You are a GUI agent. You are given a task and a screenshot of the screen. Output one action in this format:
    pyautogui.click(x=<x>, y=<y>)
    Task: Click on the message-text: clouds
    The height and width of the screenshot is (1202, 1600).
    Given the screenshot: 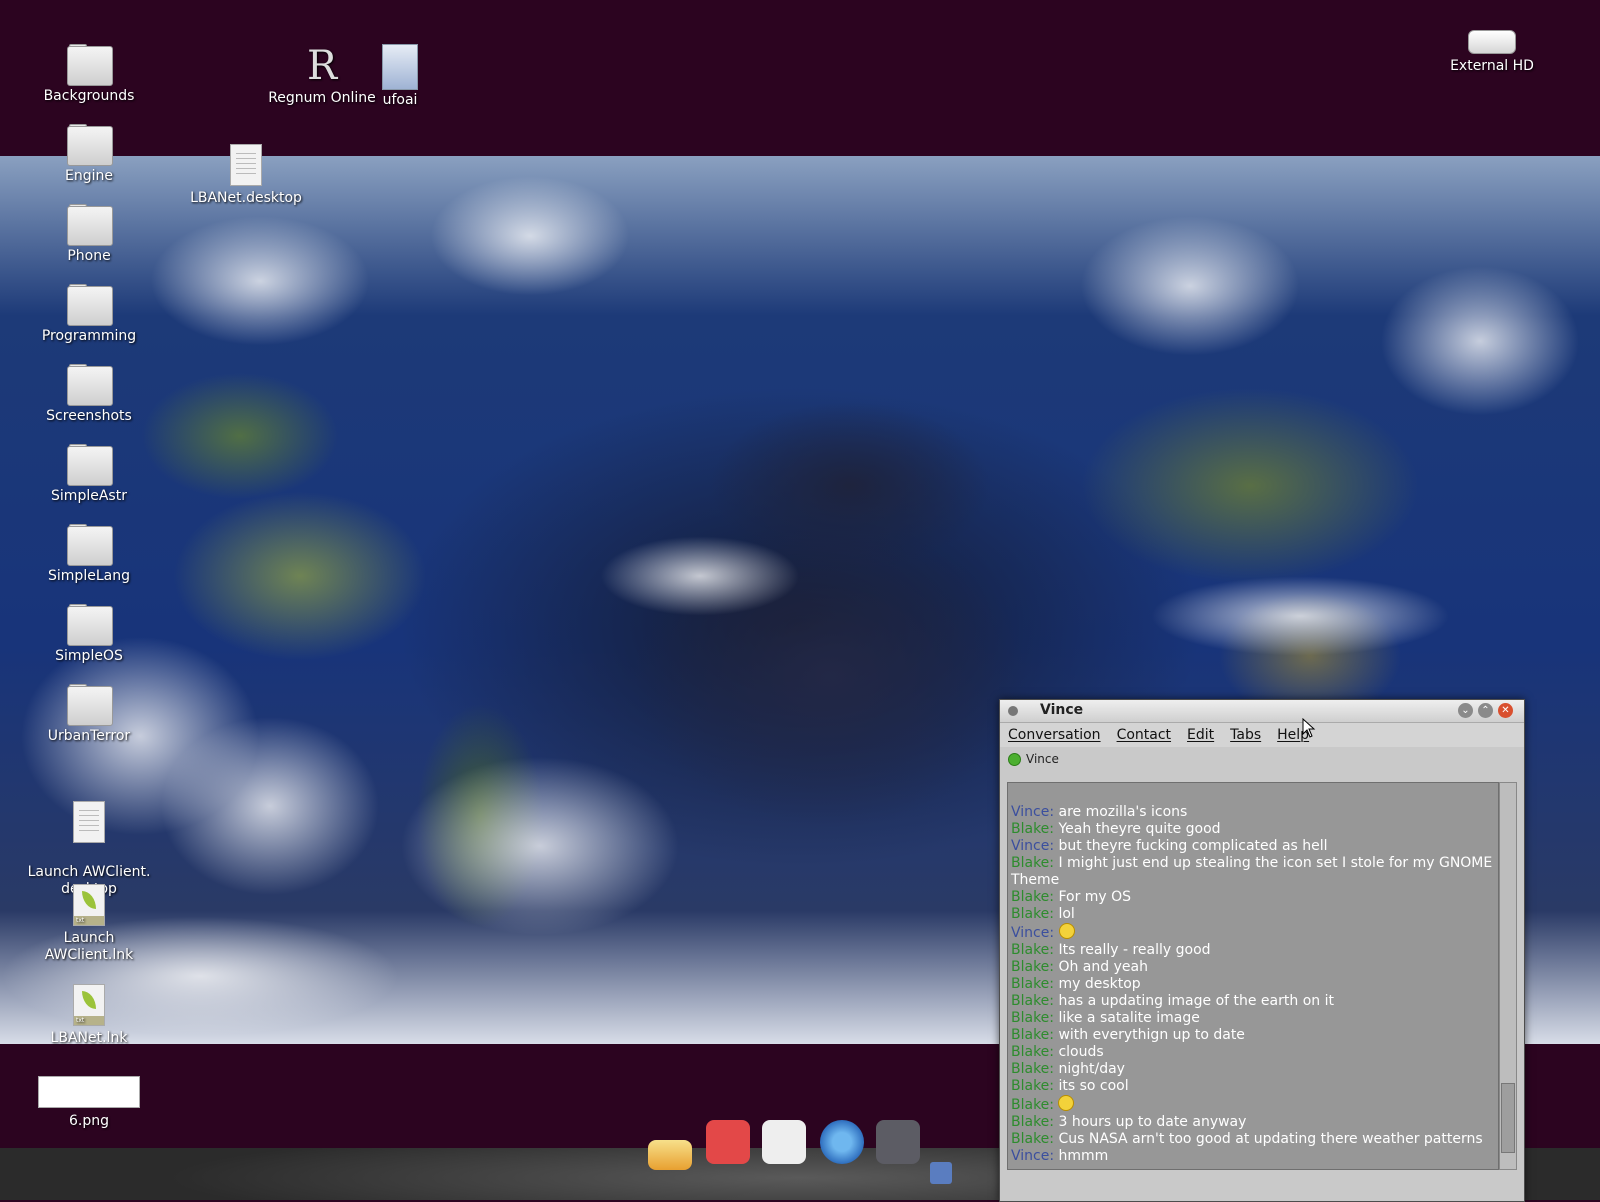 What is the action you would take?
    pyautogui.click(x=1081, y=1052)
    